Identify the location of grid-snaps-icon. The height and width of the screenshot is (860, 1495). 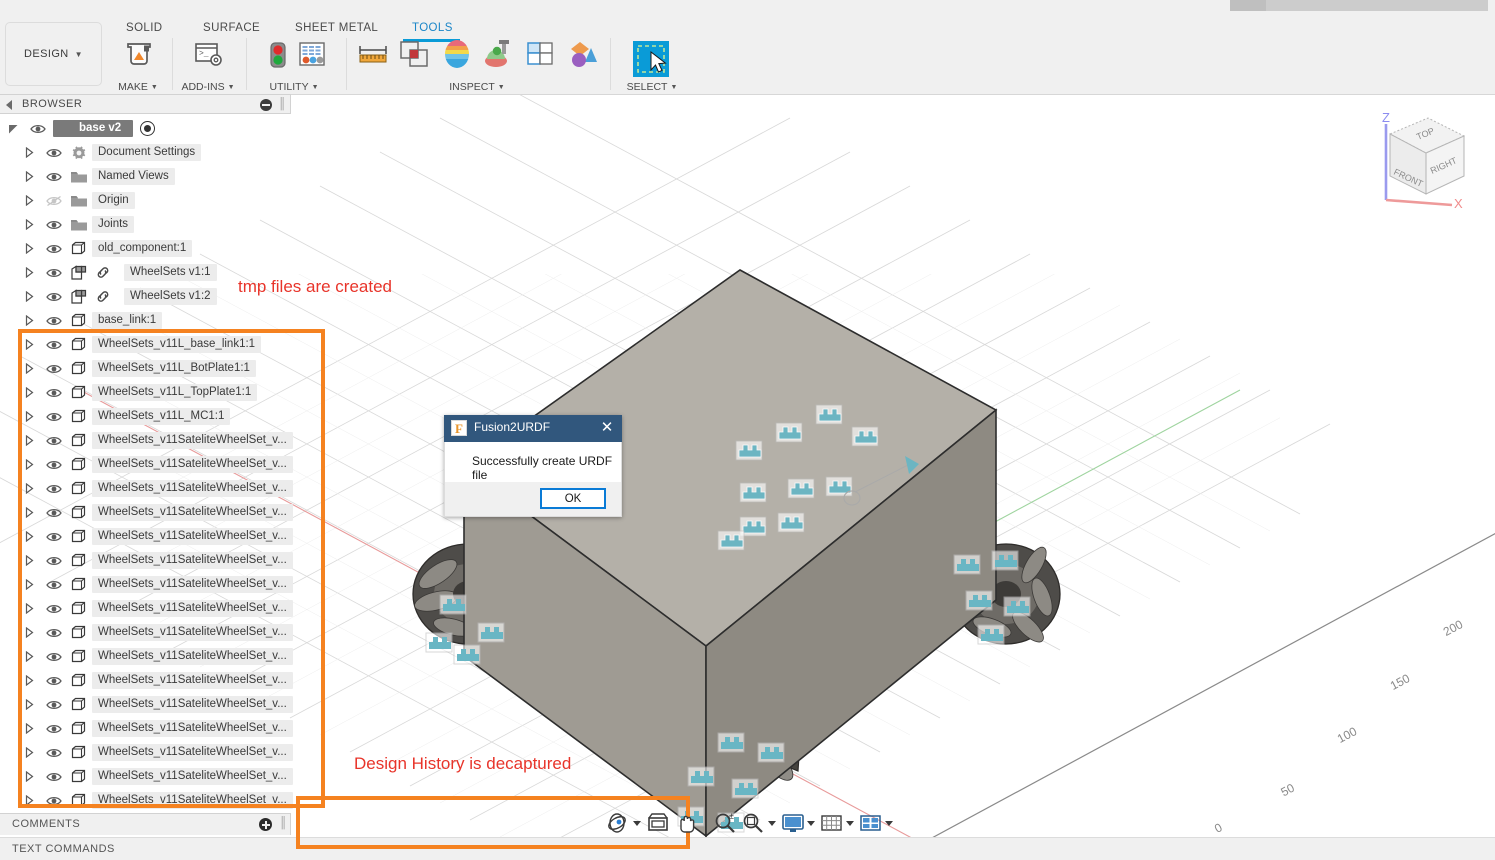
(832, 823).